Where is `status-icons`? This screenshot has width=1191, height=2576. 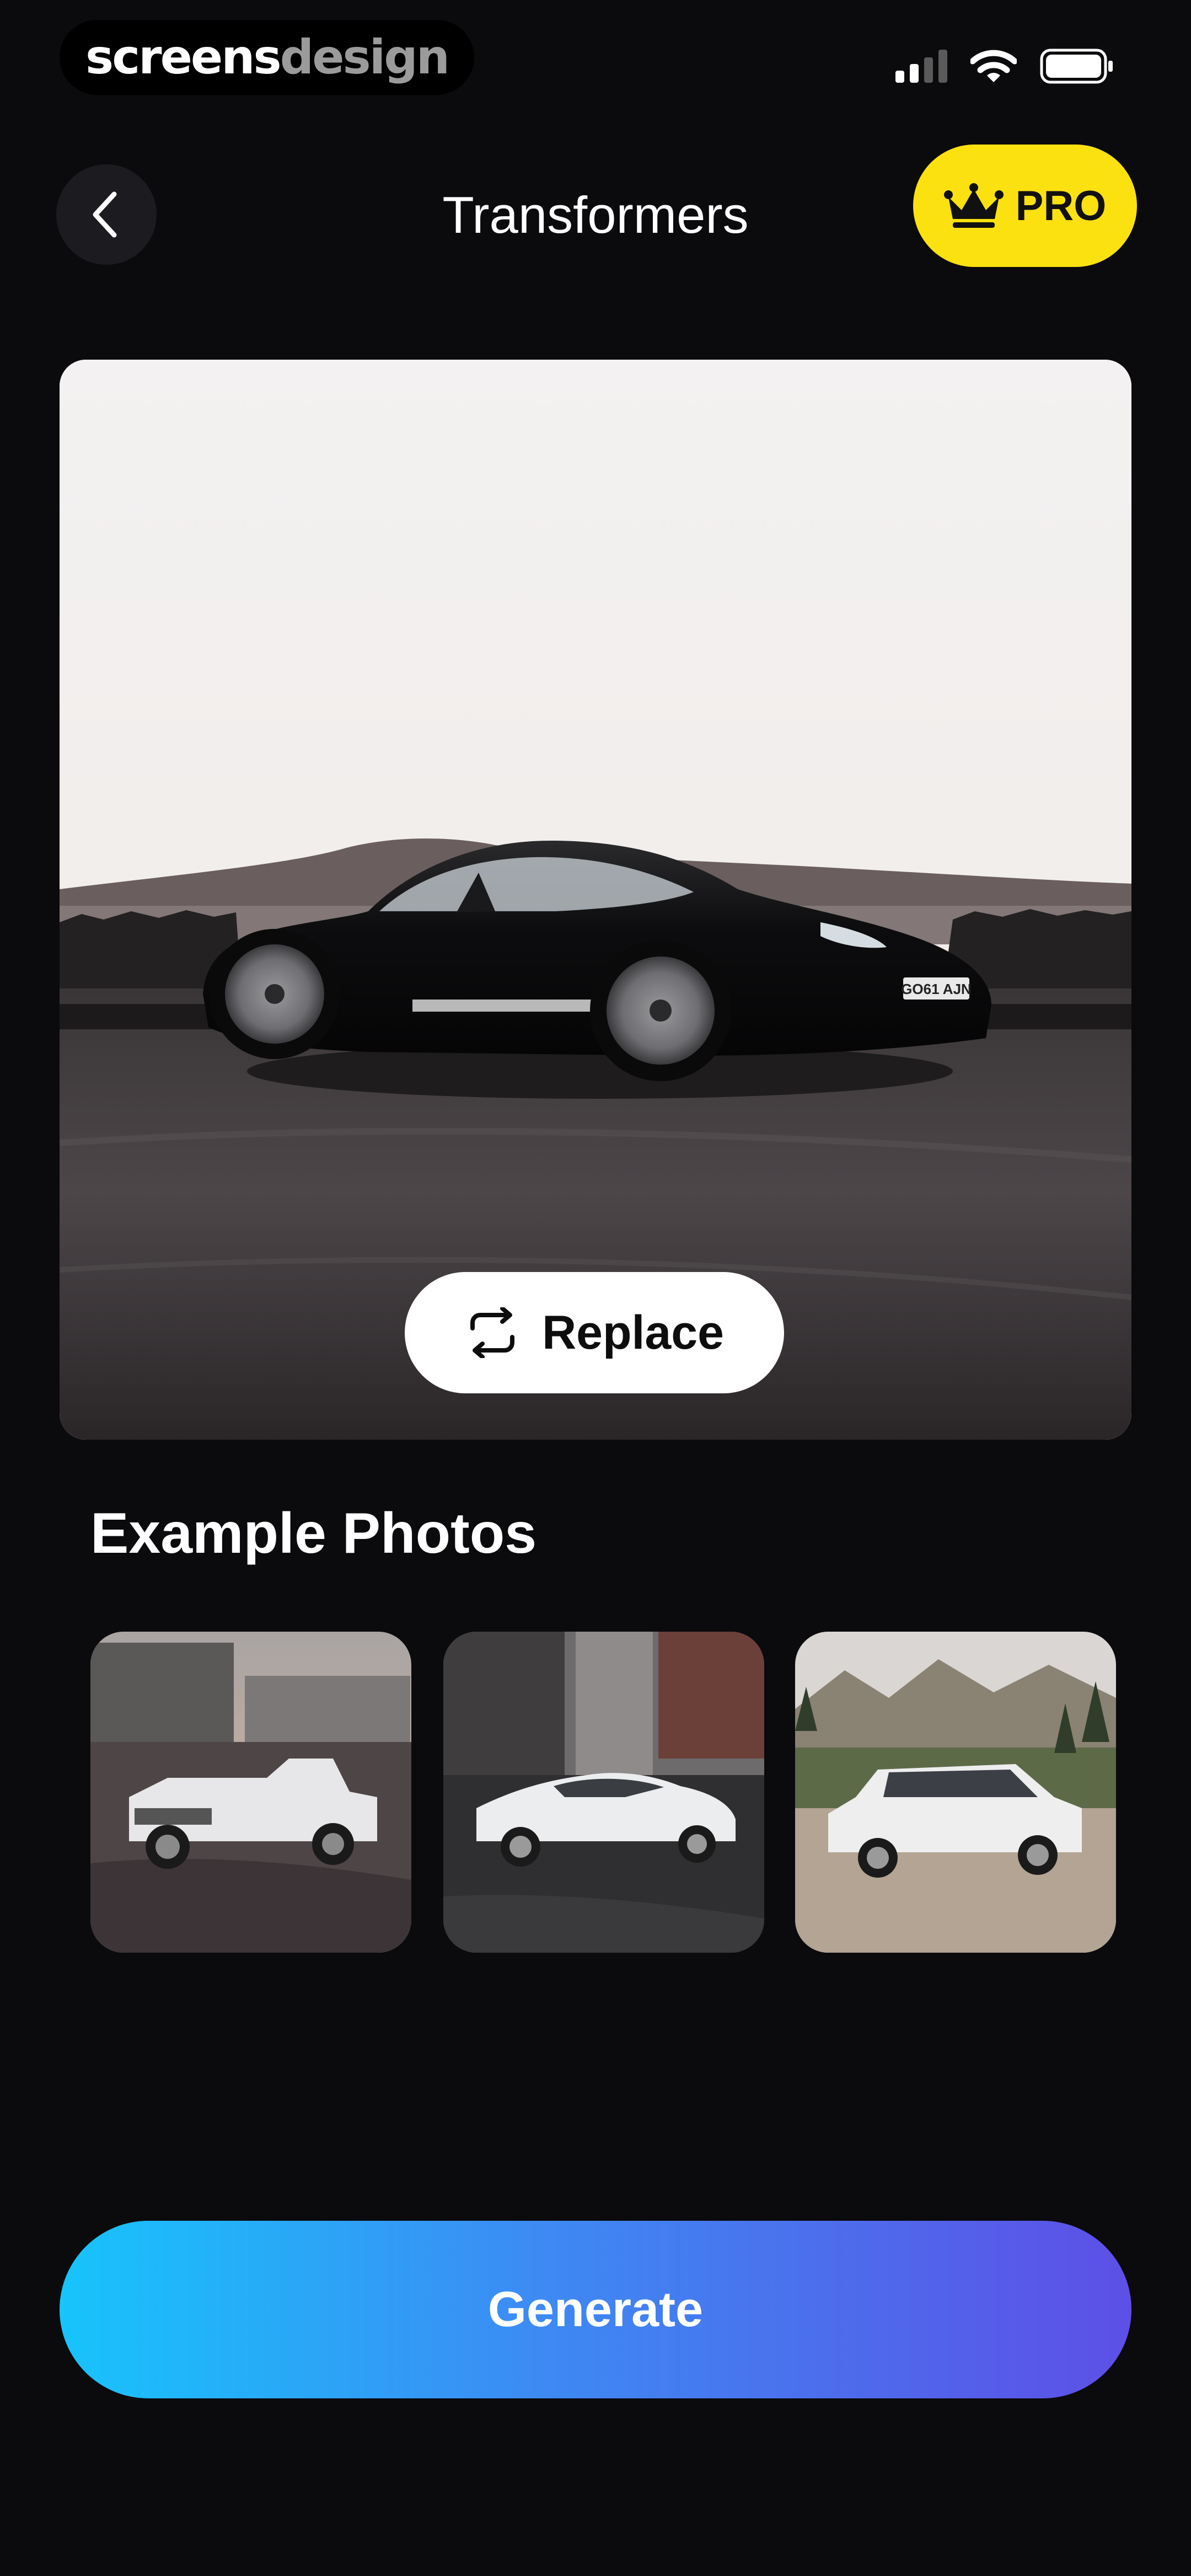
status-icons is located at coordinates (1004, 66).